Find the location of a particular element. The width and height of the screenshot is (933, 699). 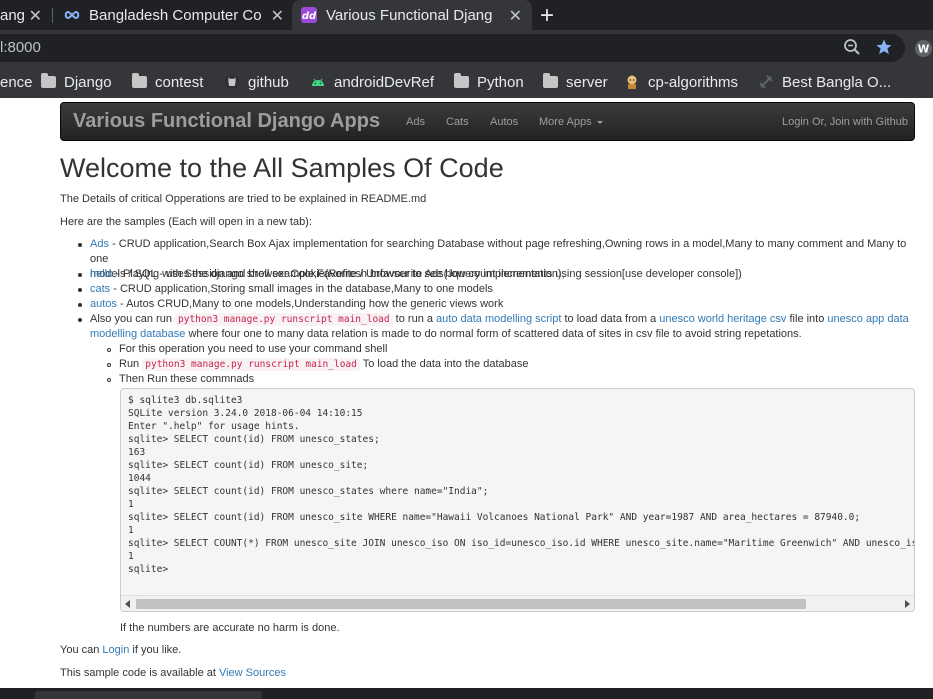

scrollbar-thumb is located at coordinates (471, 604).